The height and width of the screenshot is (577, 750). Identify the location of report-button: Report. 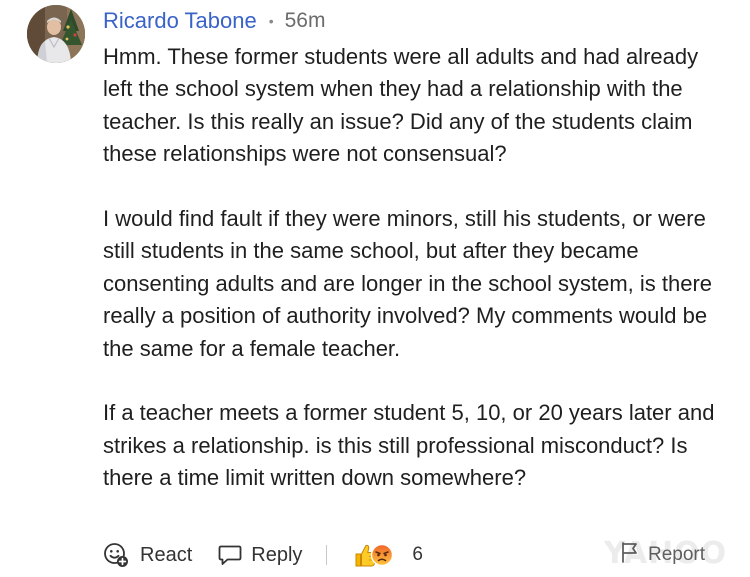
(662, 555).